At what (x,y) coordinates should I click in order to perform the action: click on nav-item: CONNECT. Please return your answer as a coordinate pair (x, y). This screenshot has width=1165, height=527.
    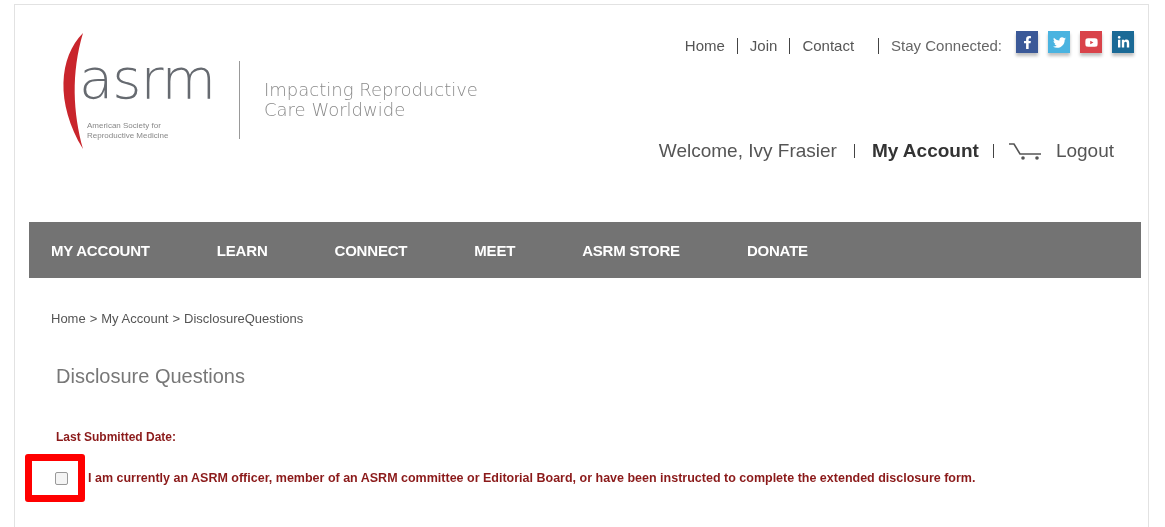
    Looking at the image, I should click on (371, 250).